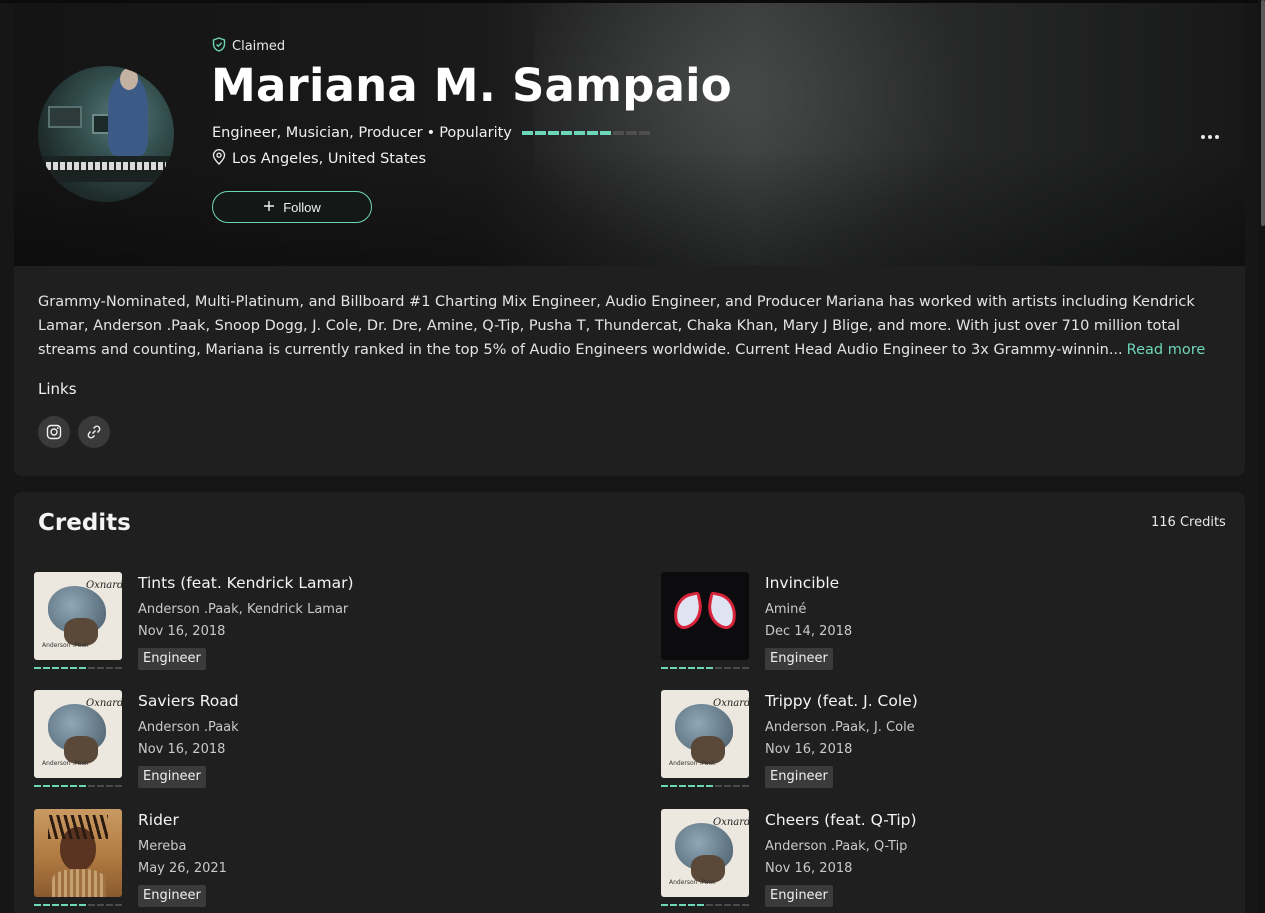 The height and width of the screenshot is (913, 1265). What do you see at coordinates (94, 432) in the screenshot?
I see `website-link-icon` at bounding box center [94, 432].